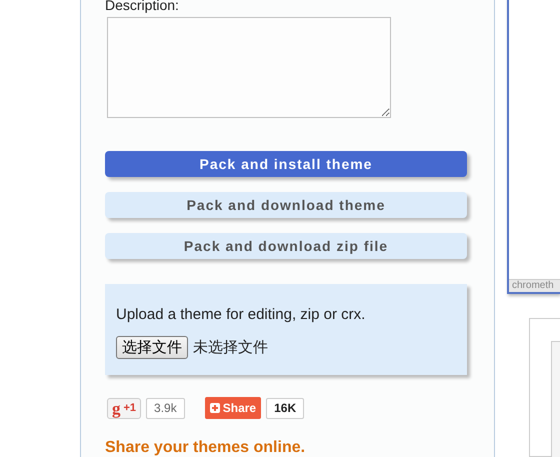 The width and height of the screenshot is (560, 457). Describe the element at coordinates (249, 67) in the screenshot. I see `description-field` at that location.